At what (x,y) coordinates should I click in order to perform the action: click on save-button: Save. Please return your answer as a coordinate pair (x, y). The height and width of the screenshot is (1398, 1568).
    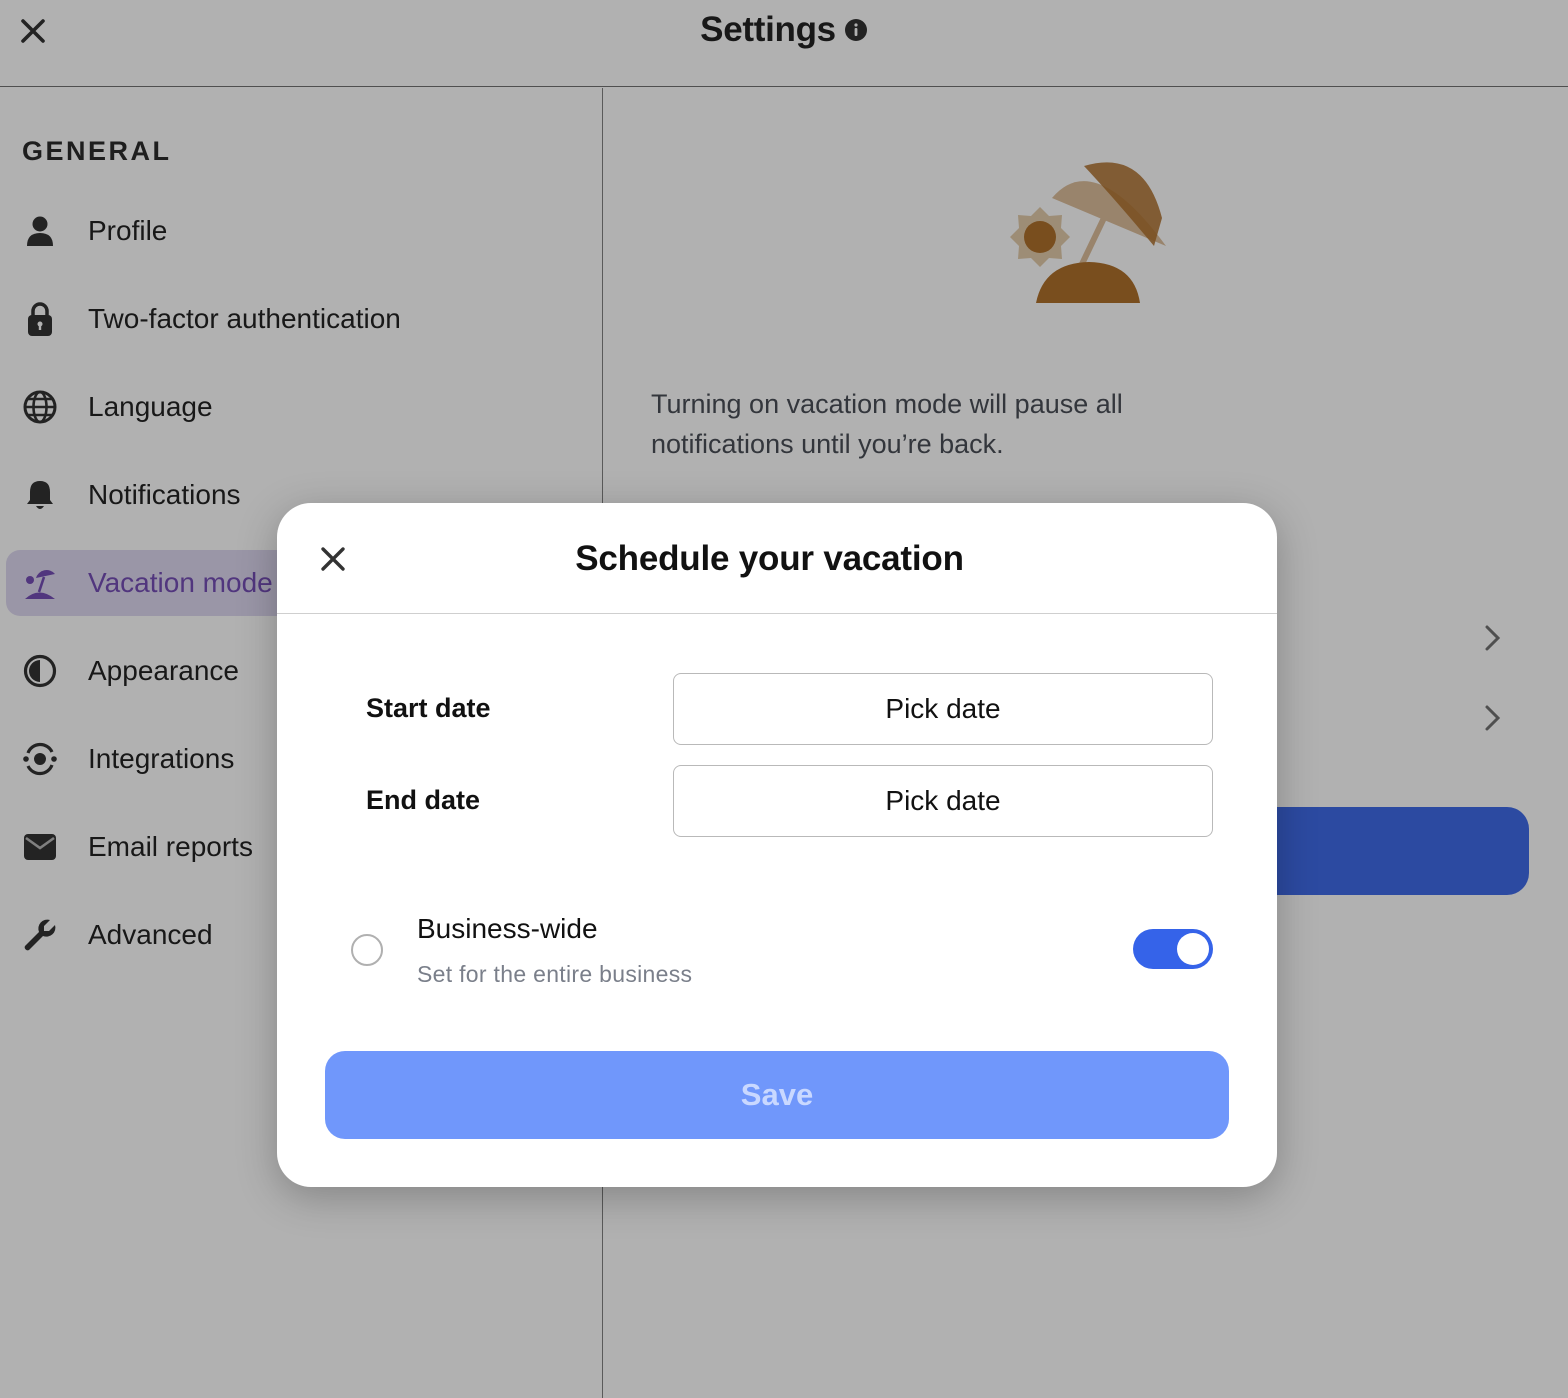
    Looking at the image, I should click on (777, 1095).